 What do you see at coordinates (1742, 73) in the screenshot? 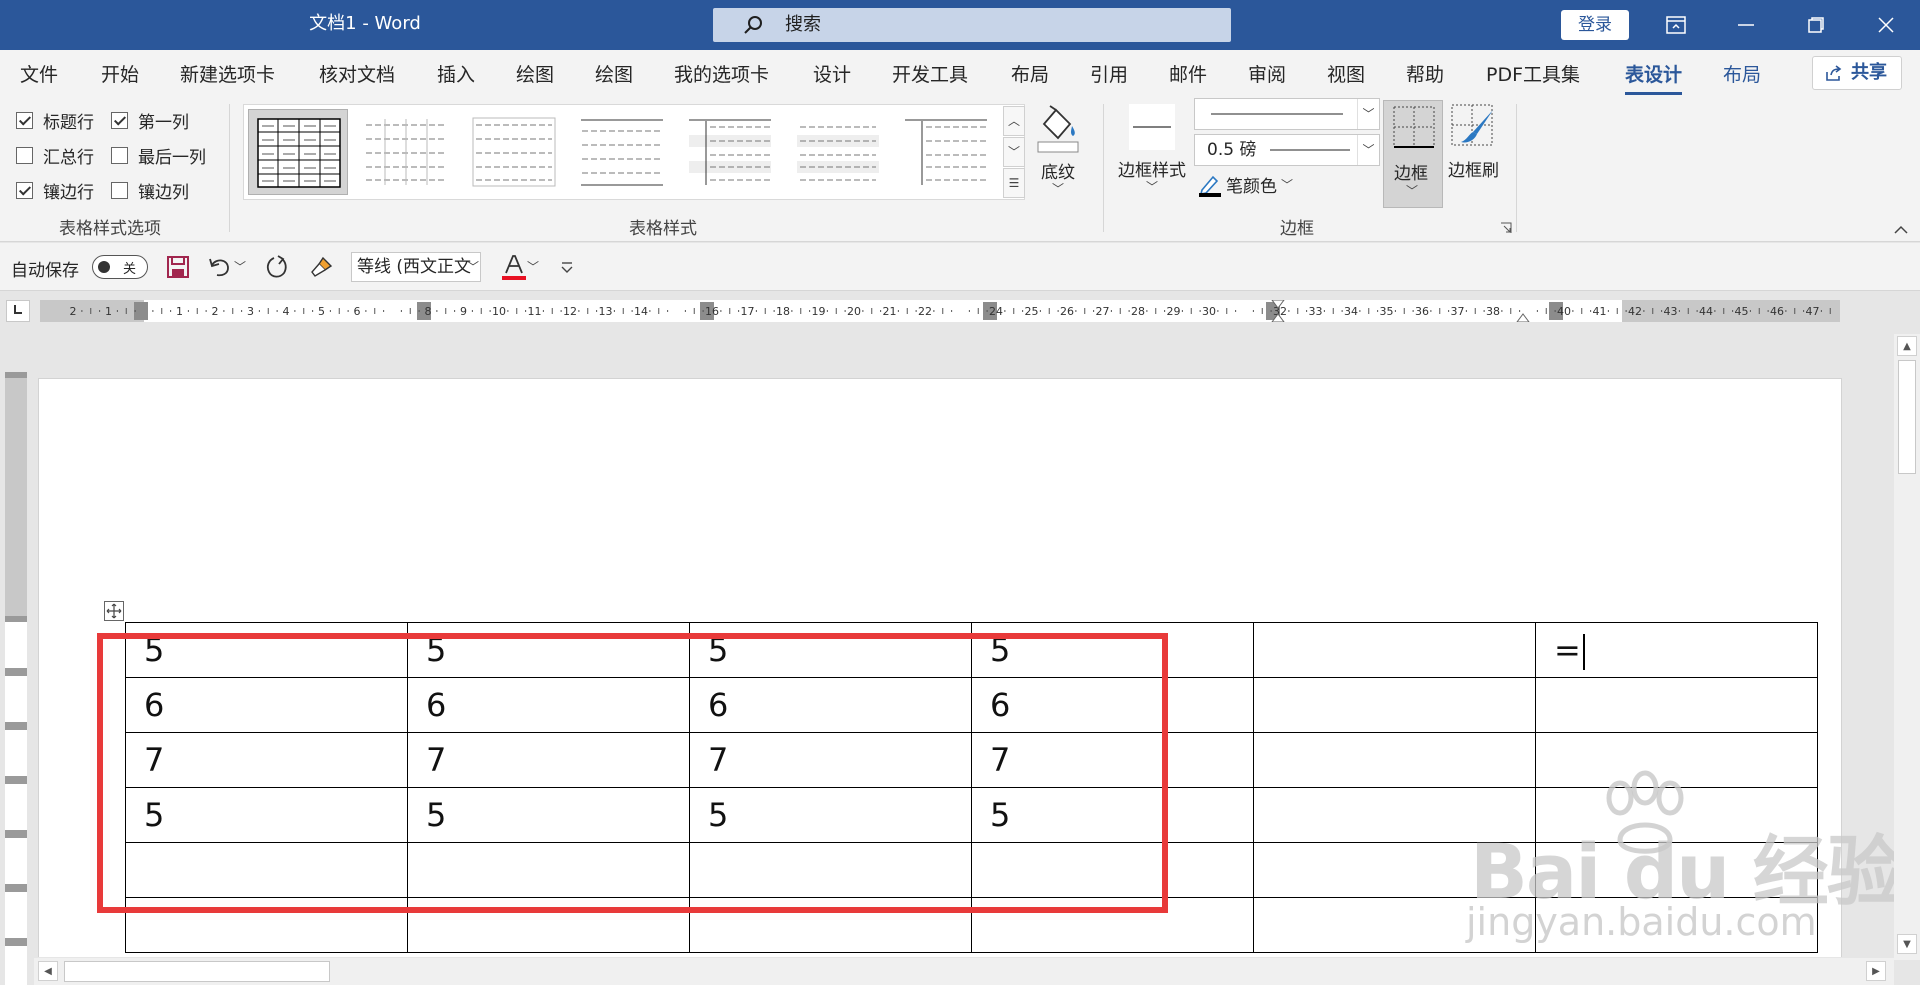
I see `tab-table-layout: 布局` at bounding box center [1742, 73].